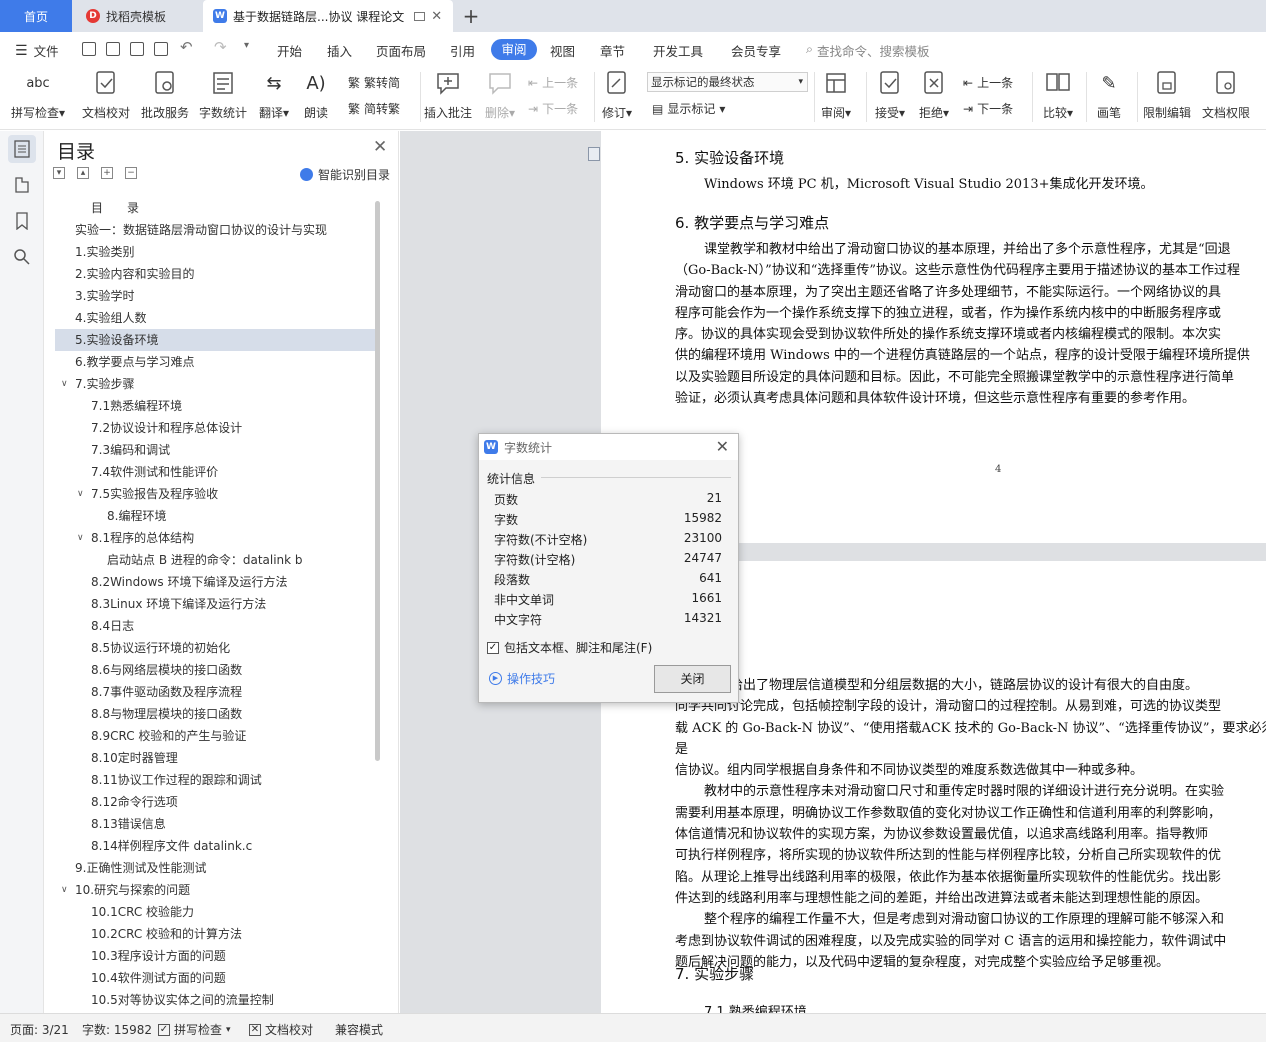 The height and width of the screenshot is (1042, 1266). I want to click on toc-item: 10.2CRC 校验和的计算方法, so click(215, 934).